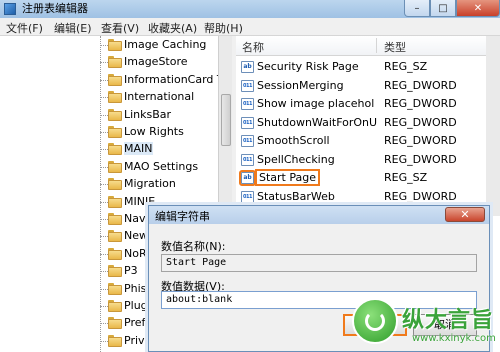  I want to click on regedit-app-icon, so click(10, 9).